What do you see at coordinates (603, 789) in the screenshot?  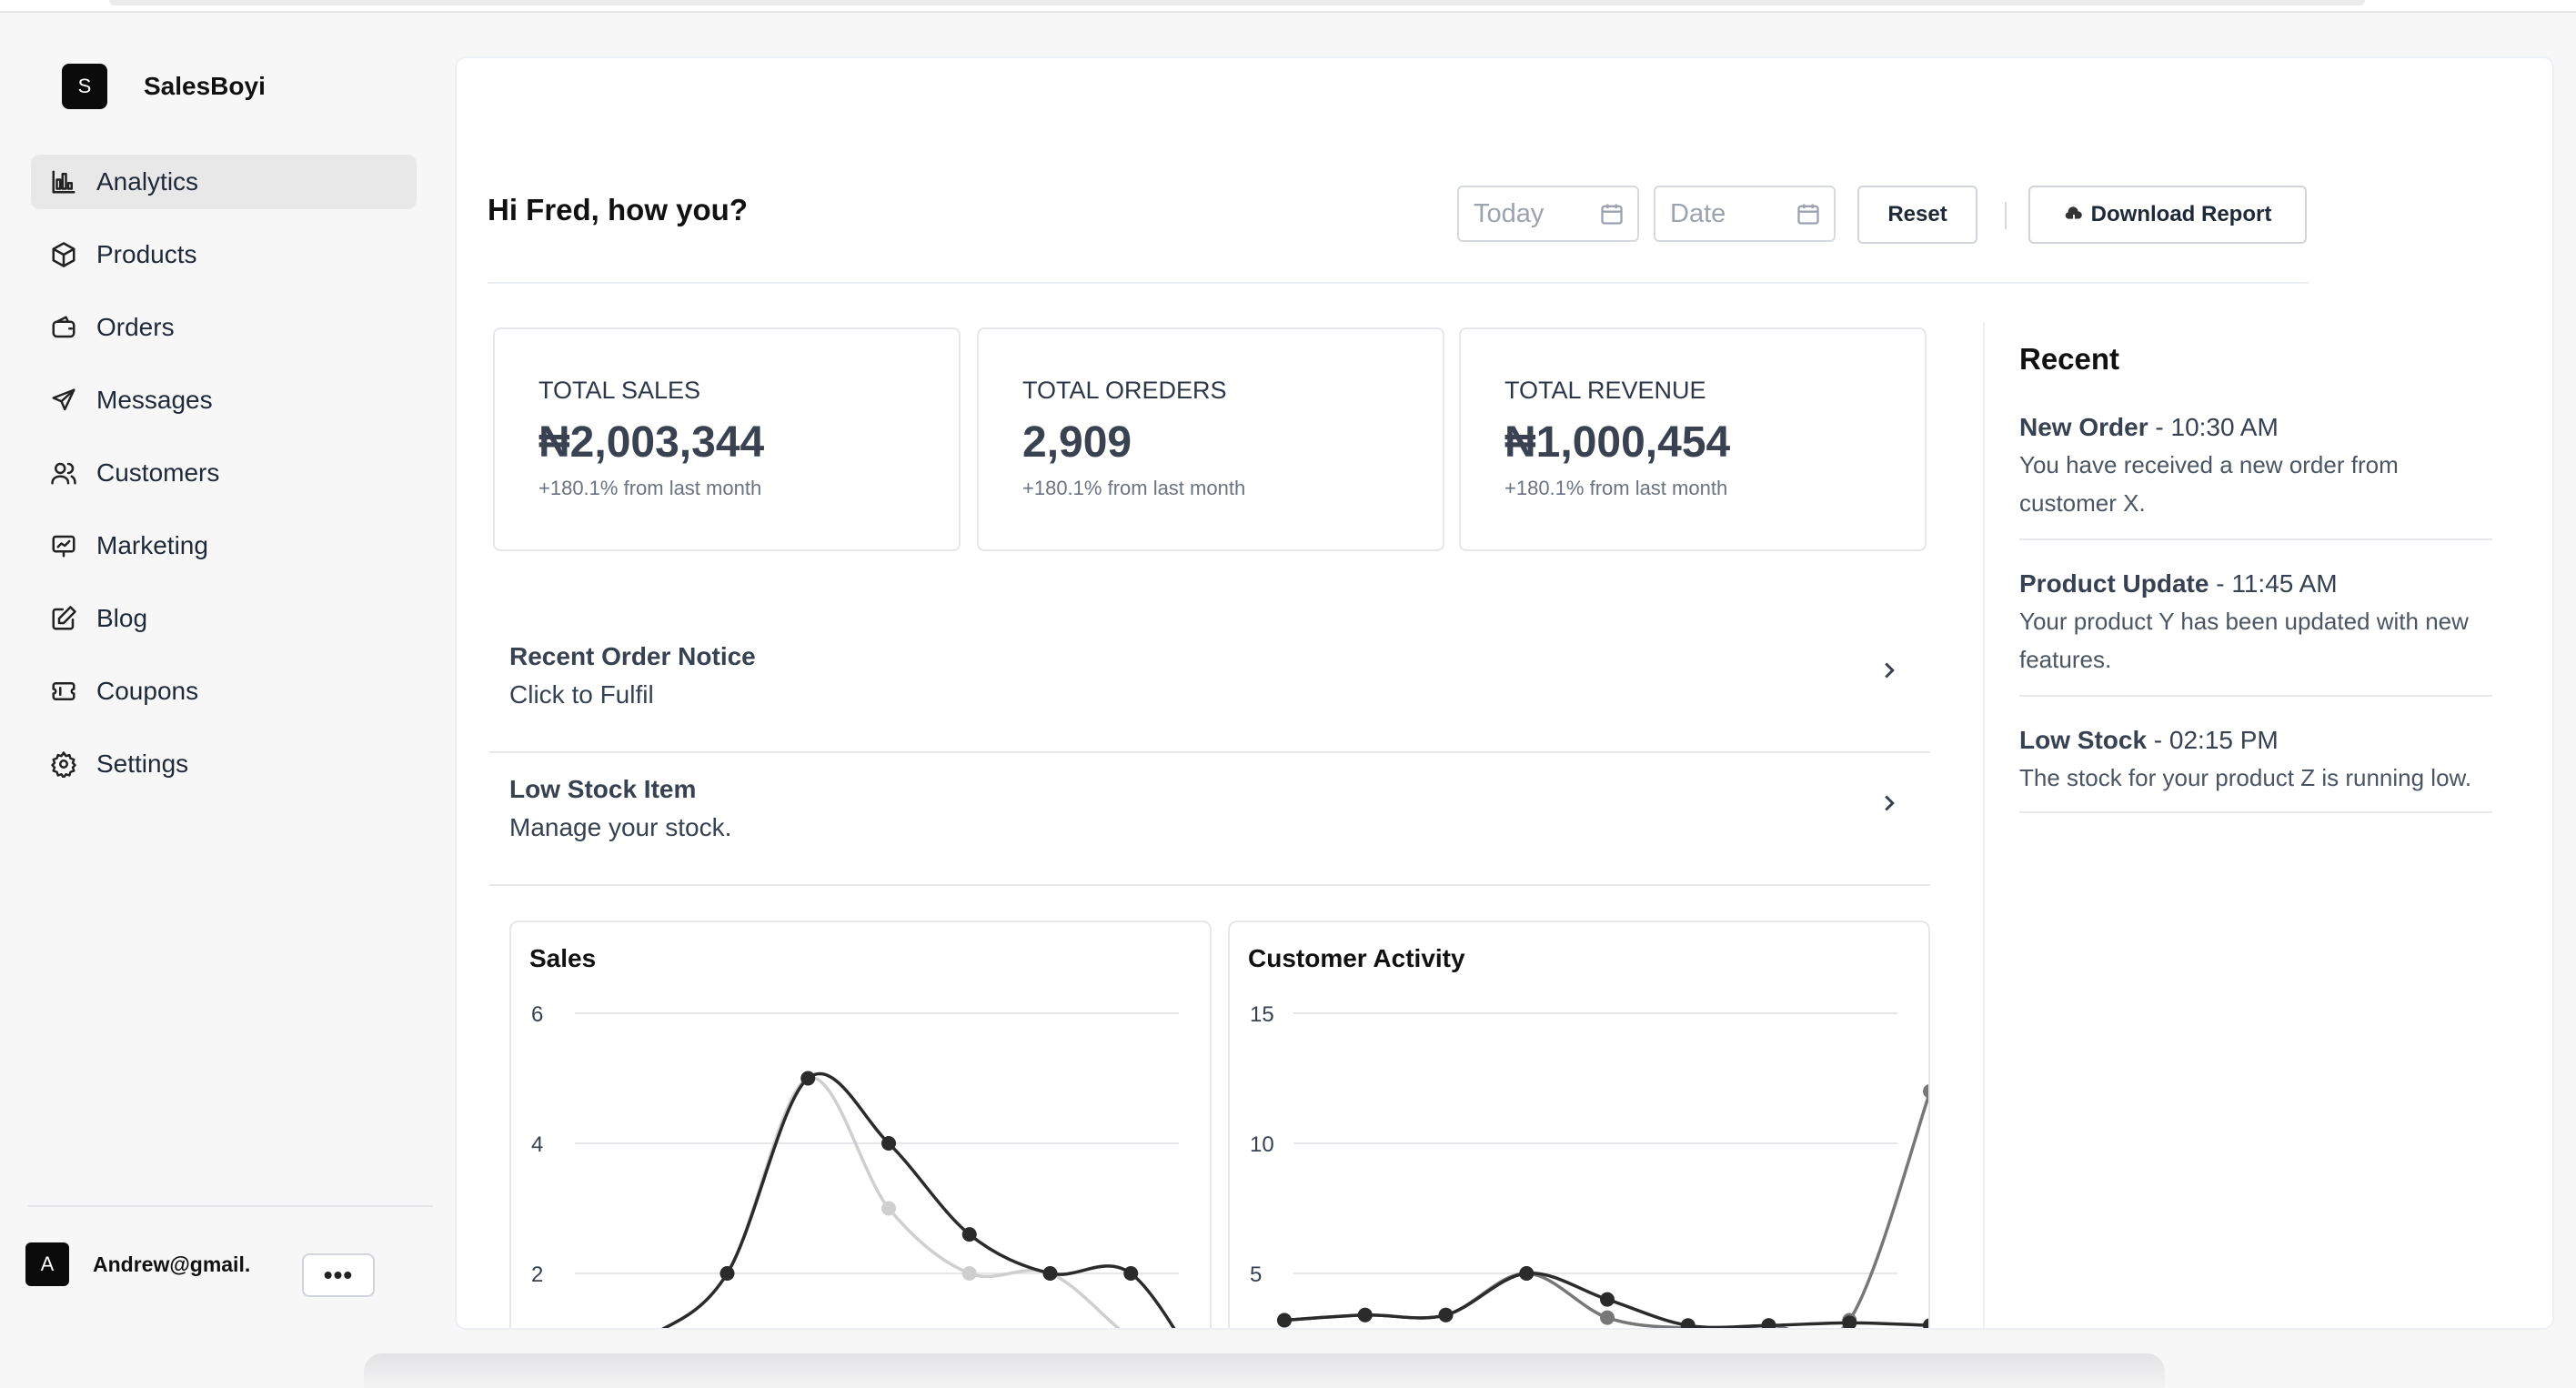 I see `notice-title: Low Stock Item` at bounding box center [603, 789].